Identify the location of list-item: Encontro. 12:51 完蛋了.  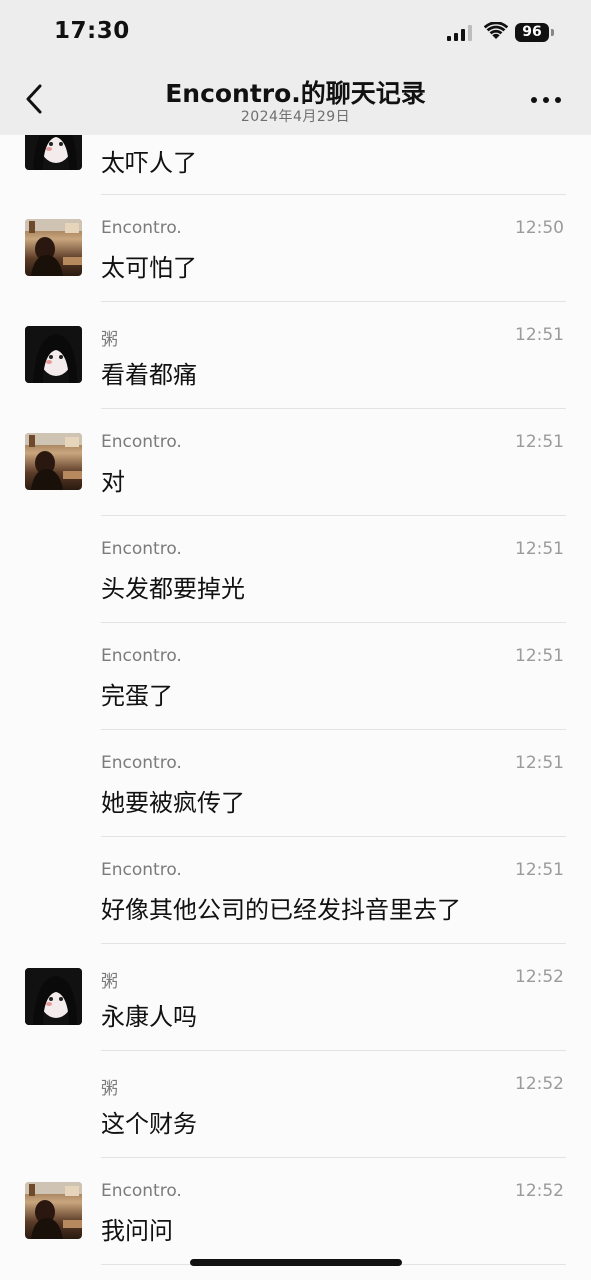
(295, 676).